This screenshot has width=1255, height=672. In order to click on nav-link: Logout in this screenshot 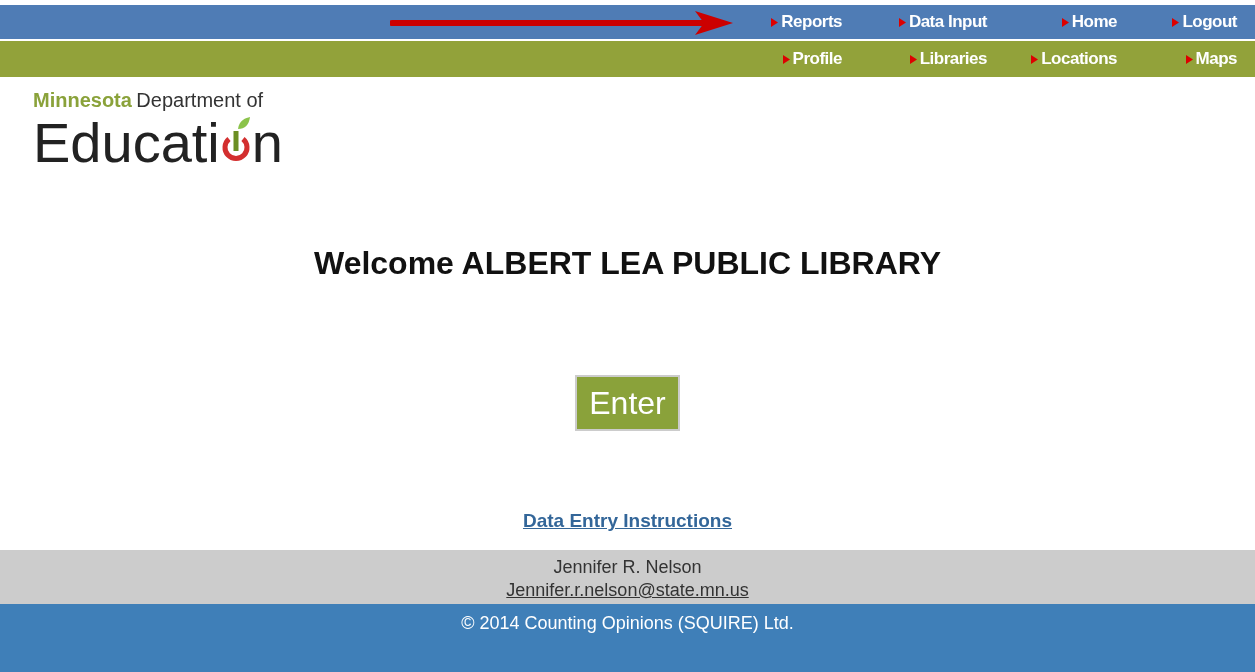, I will do `click(1208, 22)`.